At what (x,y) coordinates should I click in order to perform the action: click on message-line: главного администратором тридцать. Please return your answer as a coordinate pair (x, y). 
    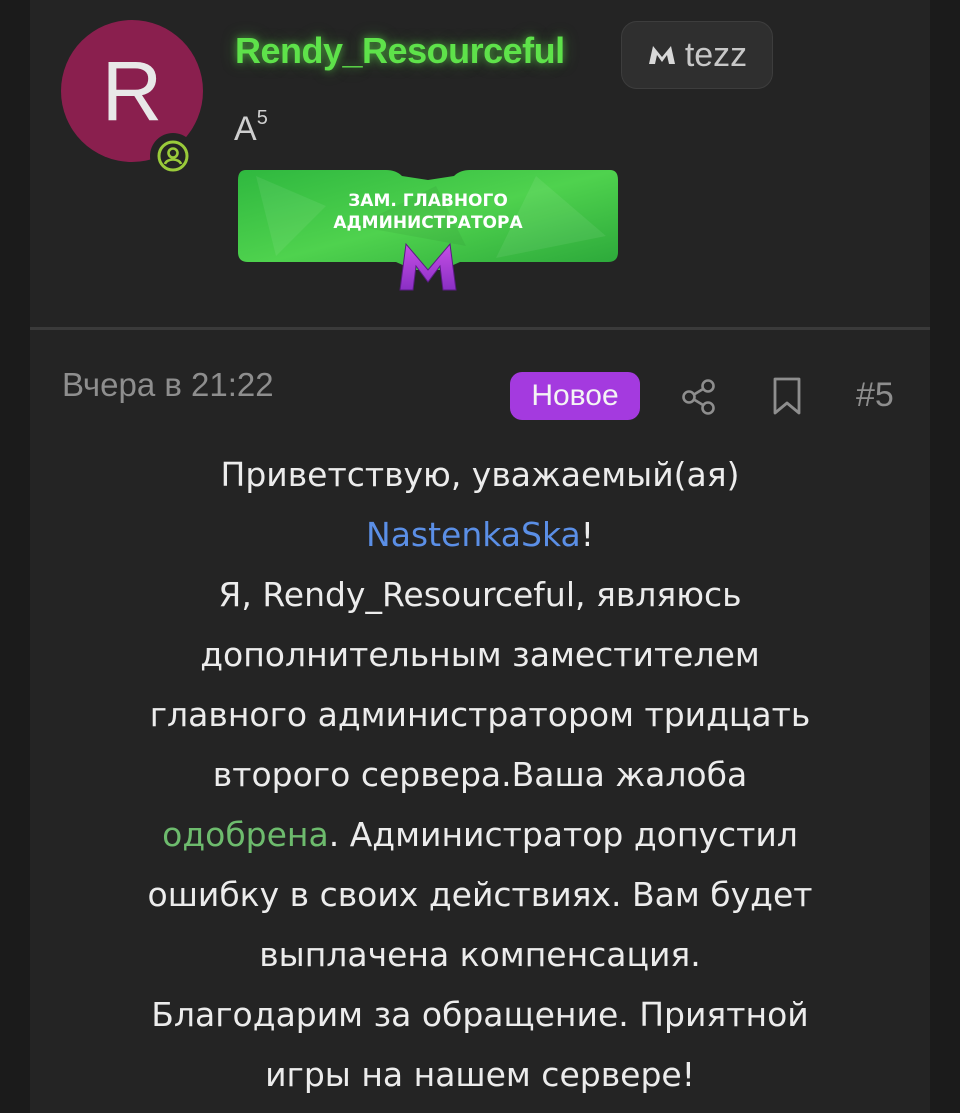
    Looking at the image, I should click on (480, 714).